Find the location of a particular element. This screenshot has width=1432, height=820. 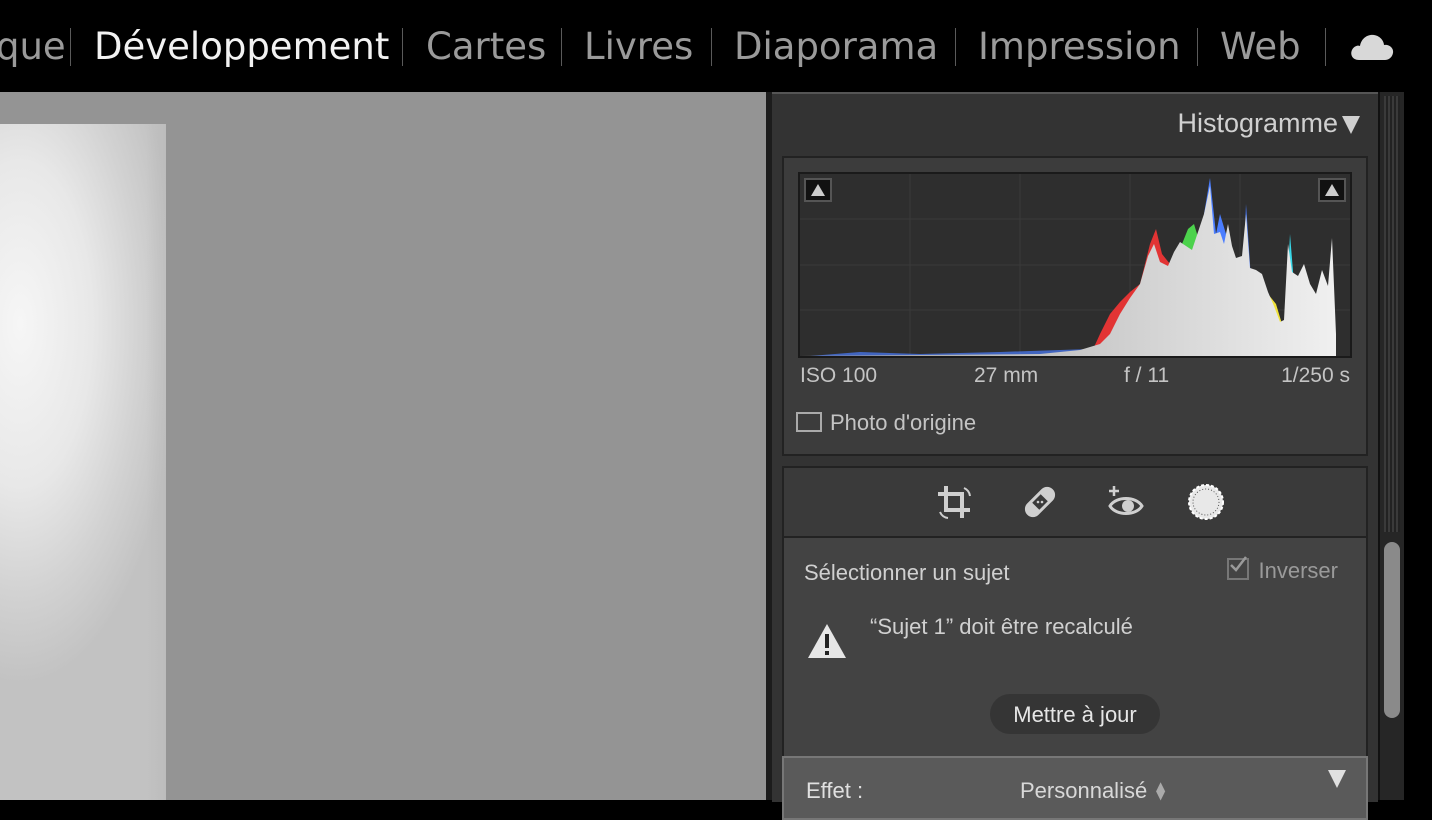

module-impression: Impression is located at coordinates (1079, 47).